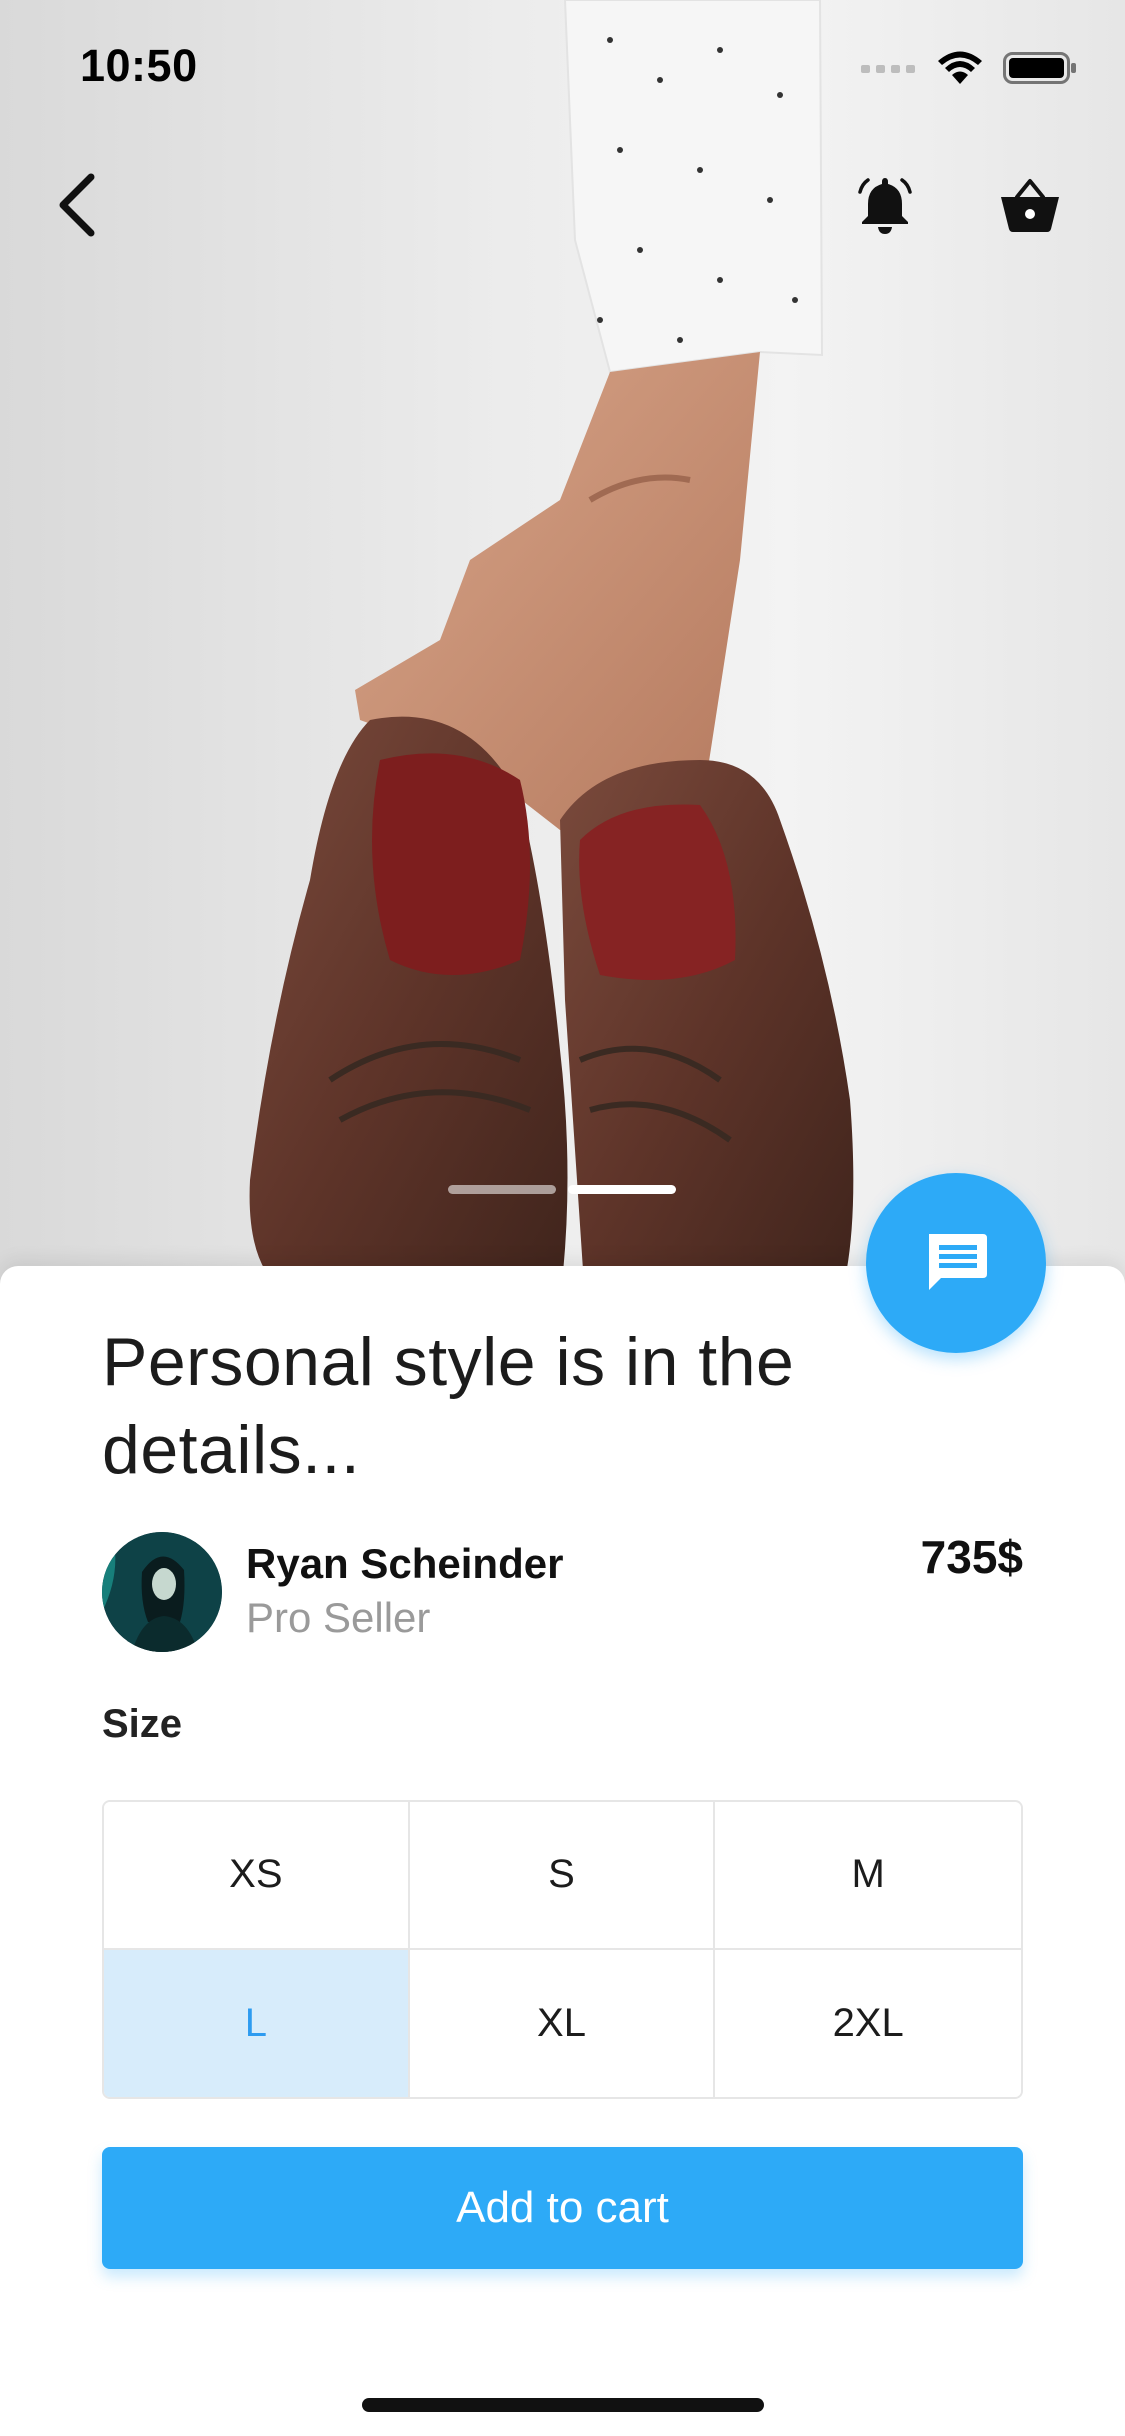 This screenshot has height=2436, width=1125. I want to click on size-option-xl: XL, so click(562, 2023).